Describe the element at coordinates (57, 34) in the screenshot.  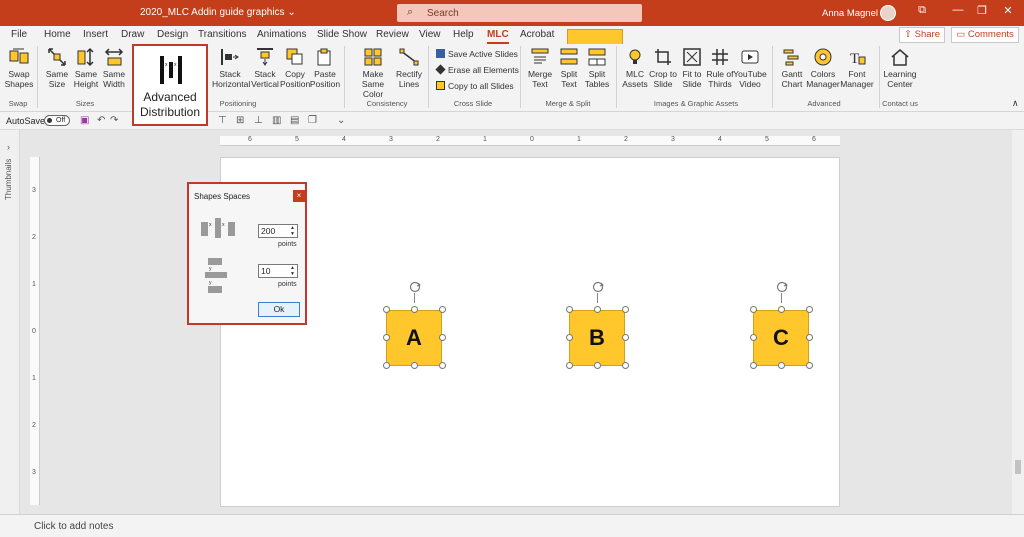
I see `tab-home: Home` at that location.